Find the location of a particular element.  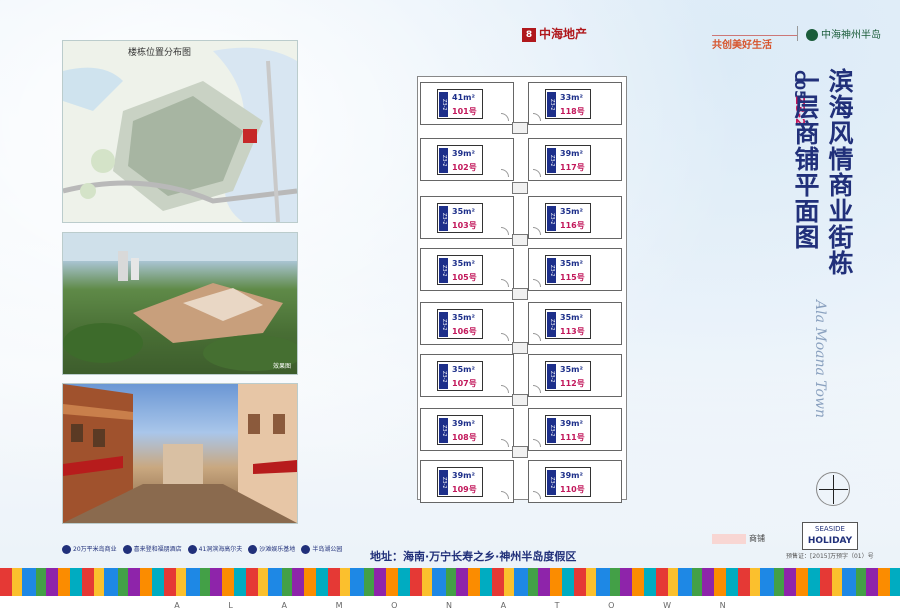

address: 地址：海南·万宁长寿之乡·神州半岛度假区 is located at coordinates (473, 556).